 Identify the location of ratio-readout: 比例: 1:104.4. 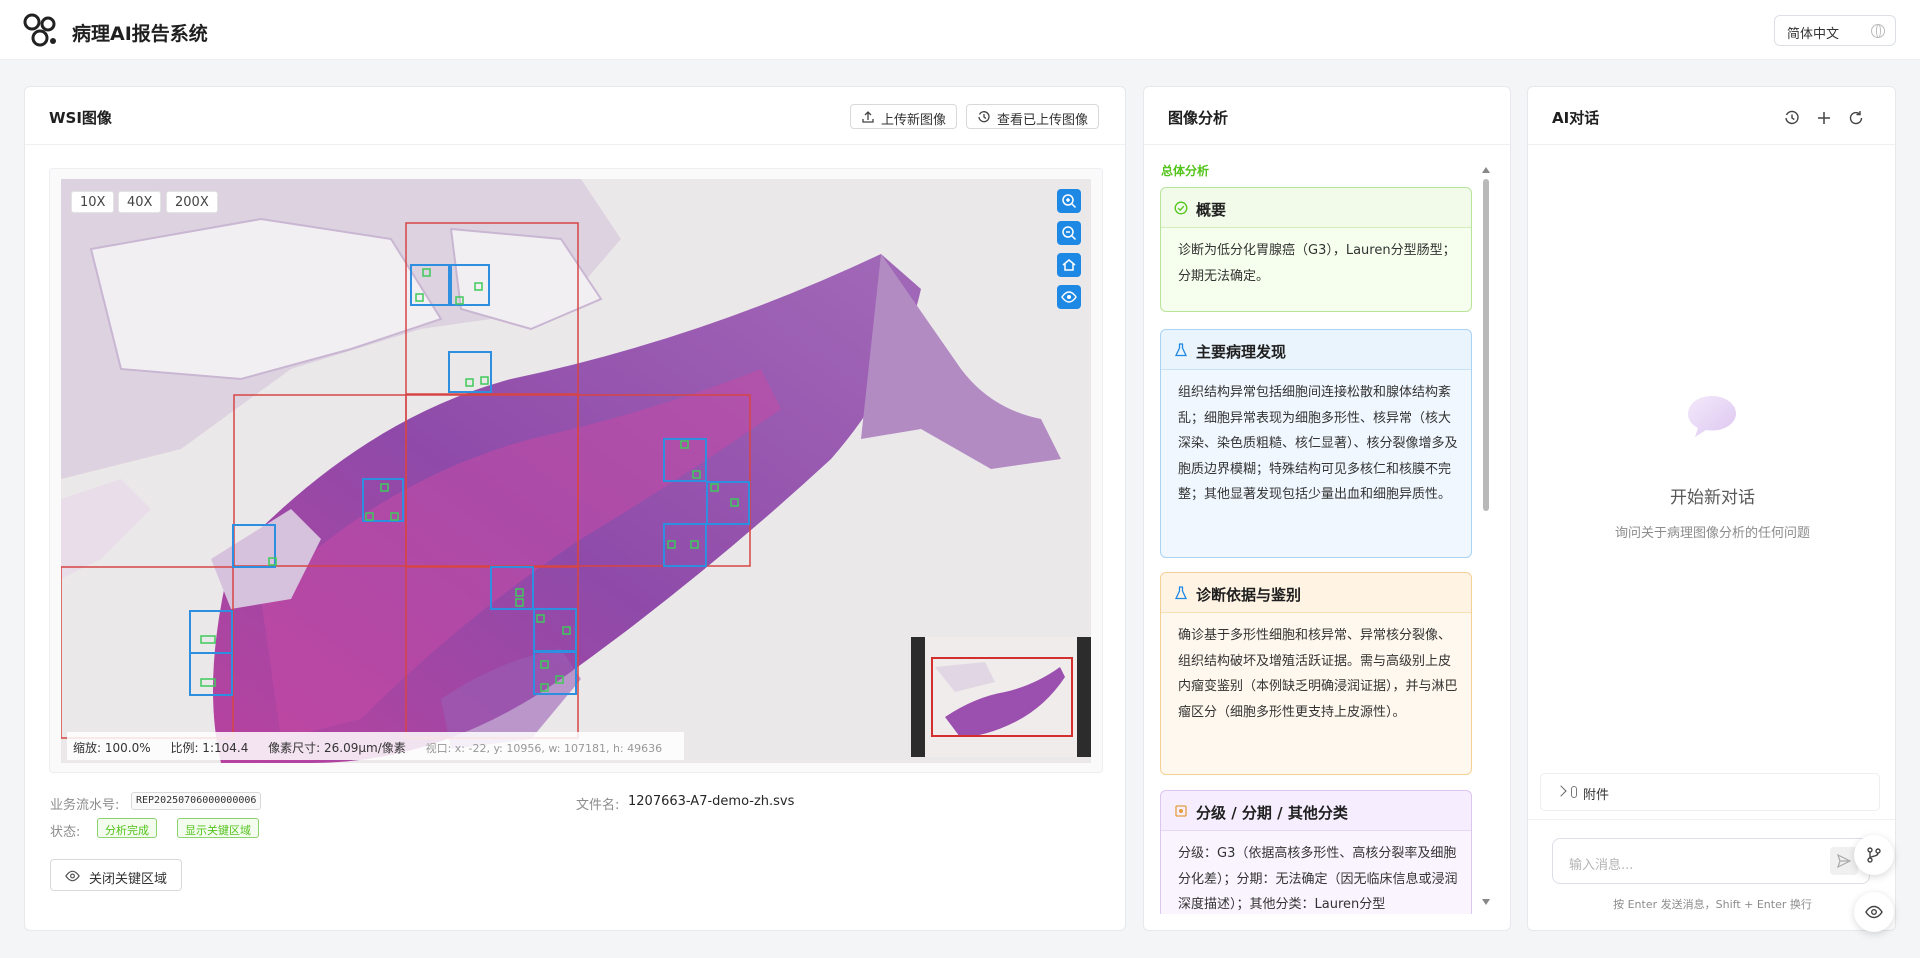
(209, 748).